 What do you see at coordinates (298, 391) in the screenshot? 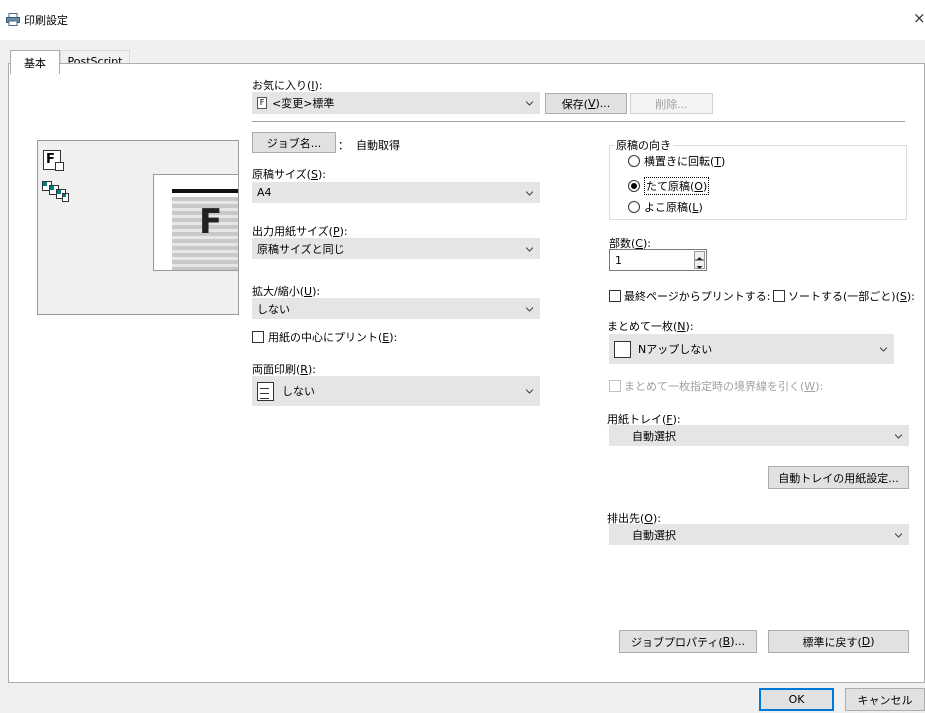
I see `duplex-value: しない` at bounding box center [298, 391].